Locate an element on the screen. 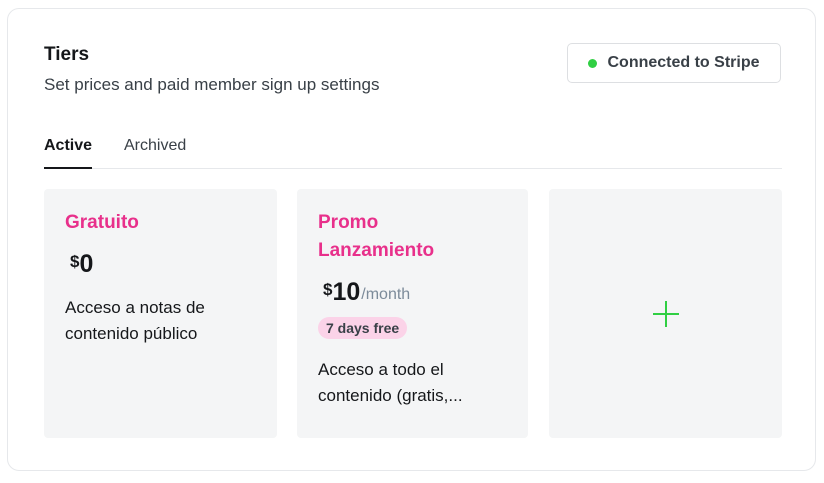 Image resolution: width=824 pixels, height=483 pixels. plus-icon is located at coordinates (665, 313).